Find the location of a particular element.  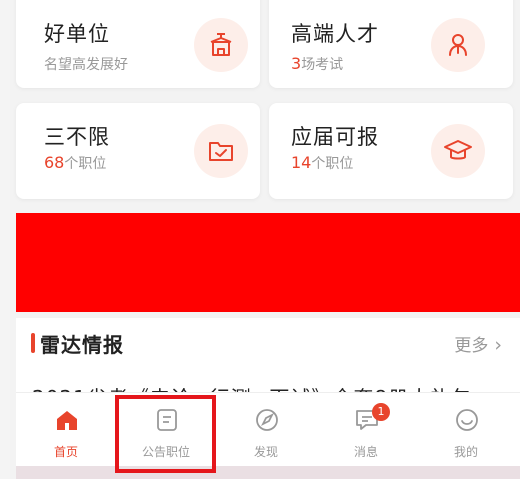

building-icon is located at coordinates (221, 45).